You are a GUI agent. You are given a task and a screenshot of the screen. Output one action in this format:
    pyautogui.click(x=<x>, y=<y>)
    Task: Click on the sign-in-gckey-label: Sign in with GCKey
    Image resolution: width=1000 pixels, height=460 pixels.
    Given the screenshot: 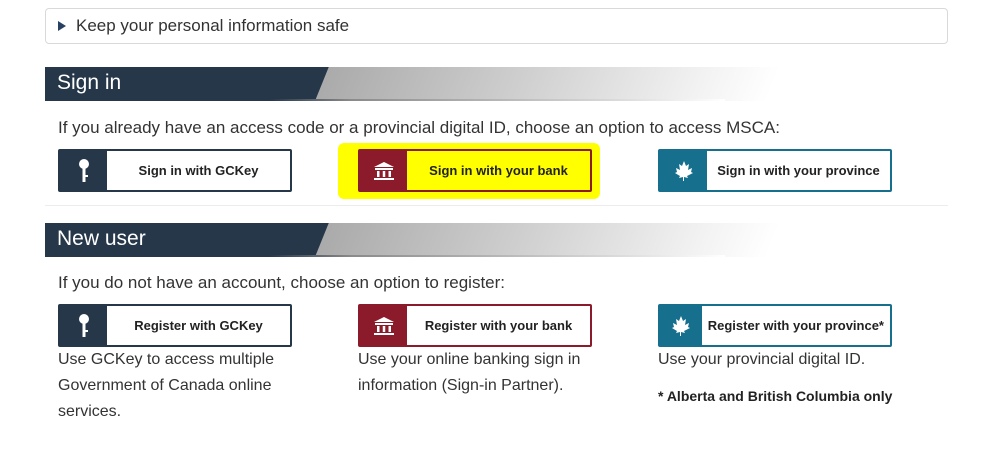 What is the action you would take?
    pyautogui.click(x=198, y=170)
    